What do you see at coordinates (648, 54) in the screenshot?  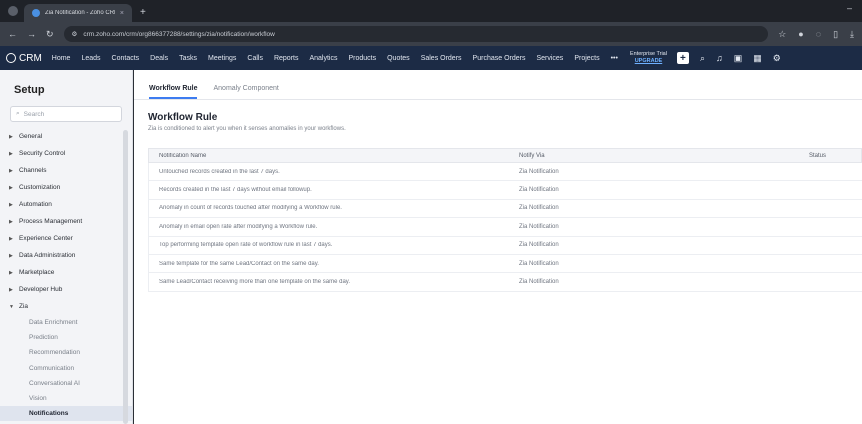 I see `trial-label: Enterprise Trial` at bounding box center [648, 54].